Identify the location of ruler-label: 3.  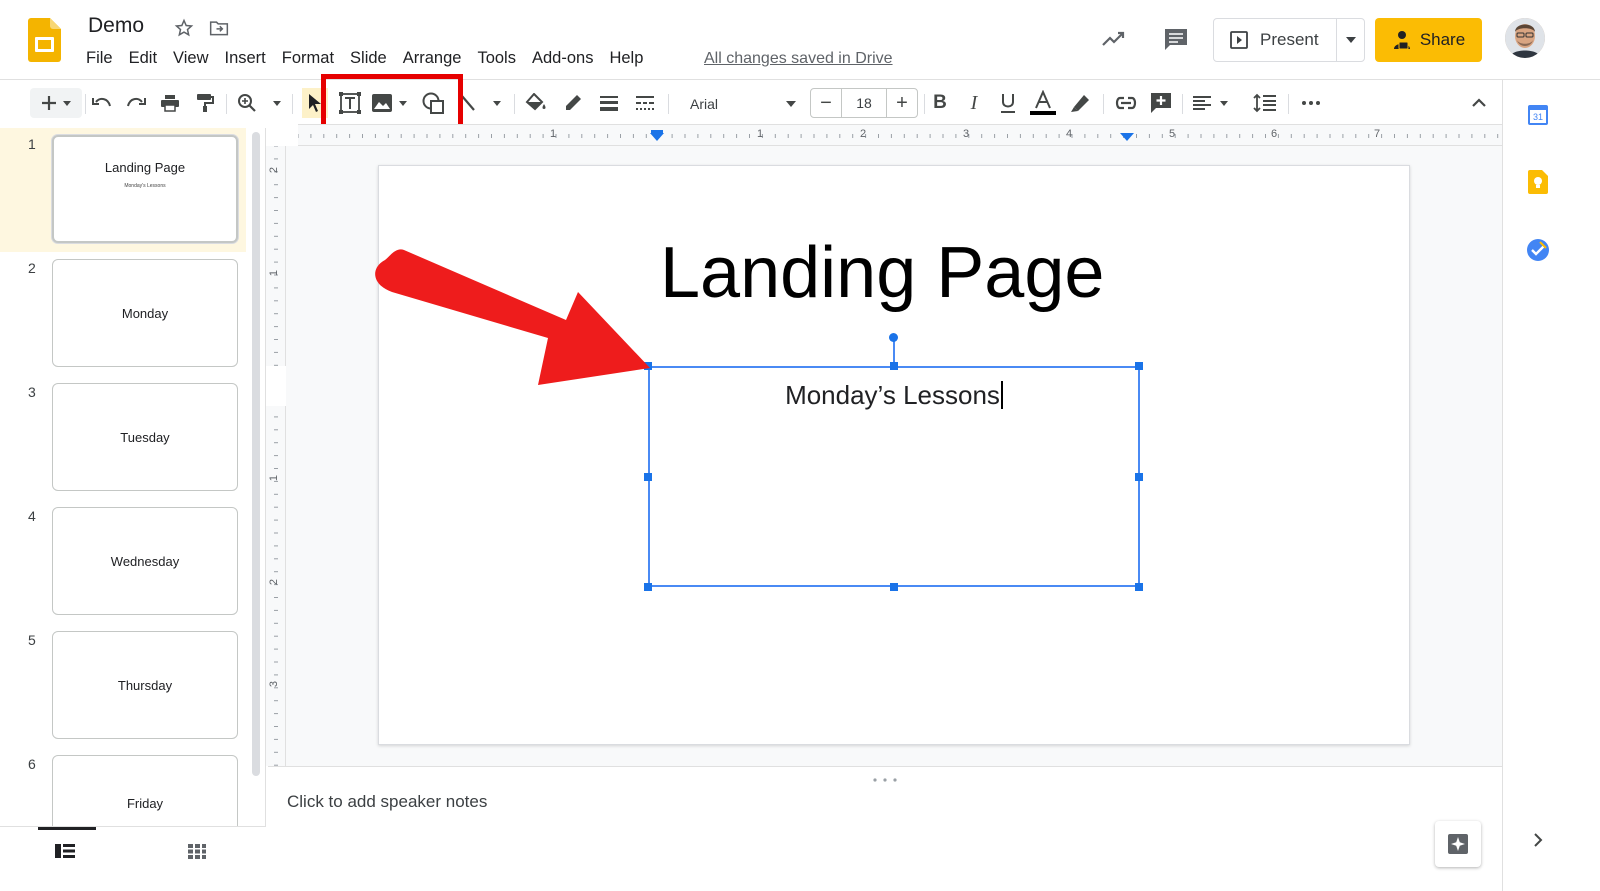
(274, 684).